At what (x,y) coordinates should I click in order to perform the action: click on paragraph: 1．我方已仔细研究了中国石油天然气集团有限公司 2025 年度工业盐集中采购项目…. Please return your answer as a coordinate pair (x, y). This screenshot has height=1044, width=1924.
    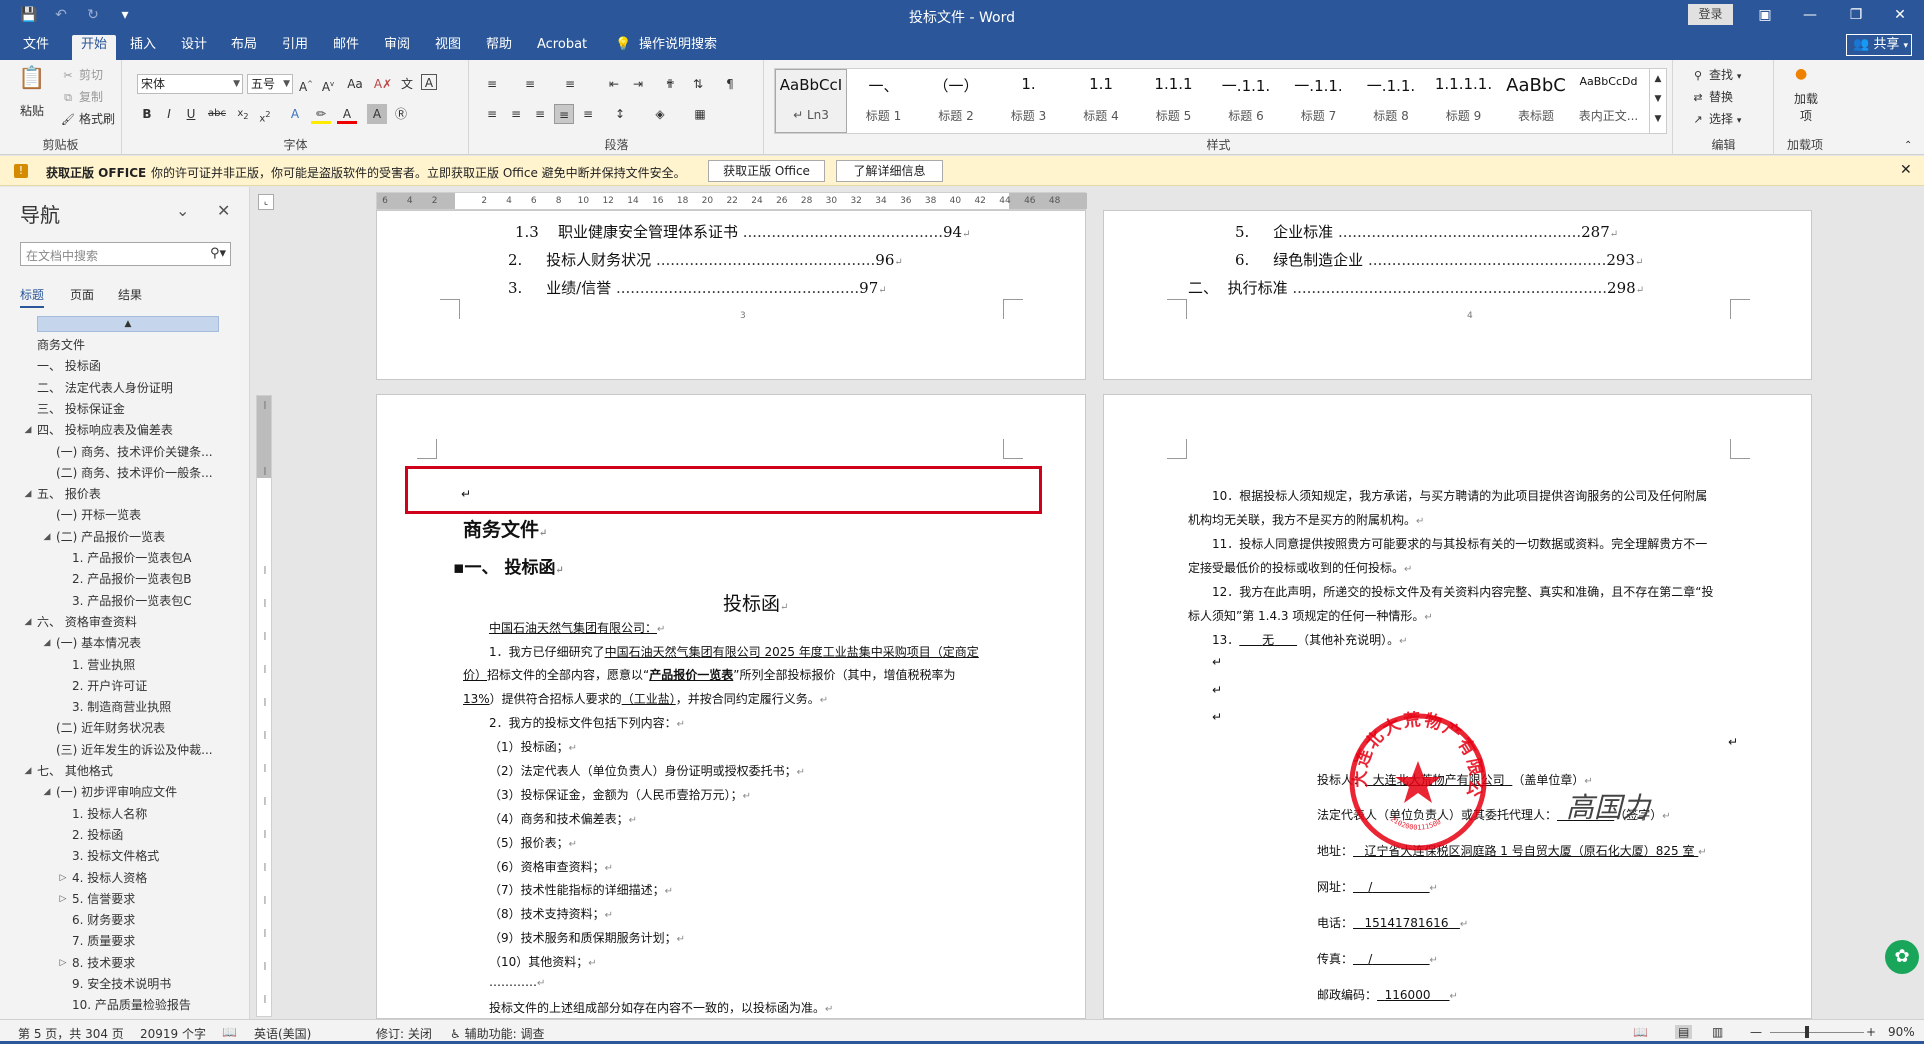
    Looking at the image, I should click on (734, 651).